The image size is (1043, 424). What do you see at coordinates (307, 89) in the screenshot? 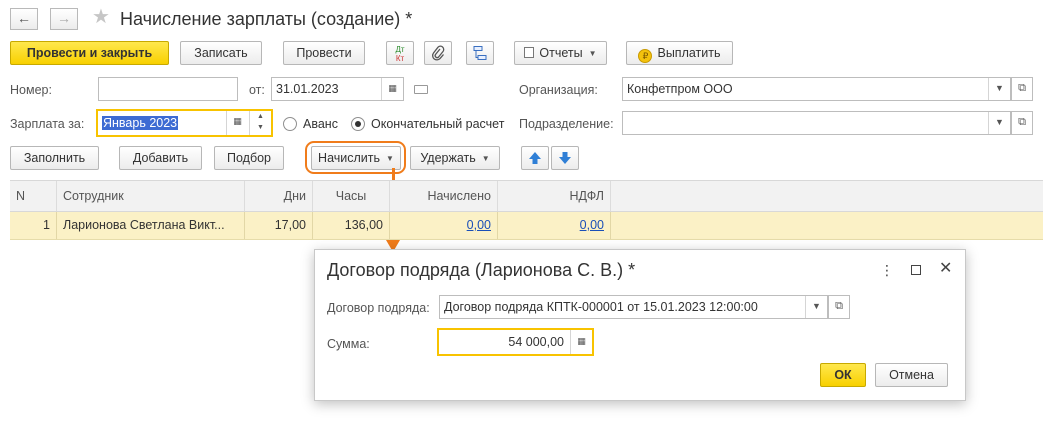
I see `date-value: 31.01.2023` at bounding box center [307, 89].